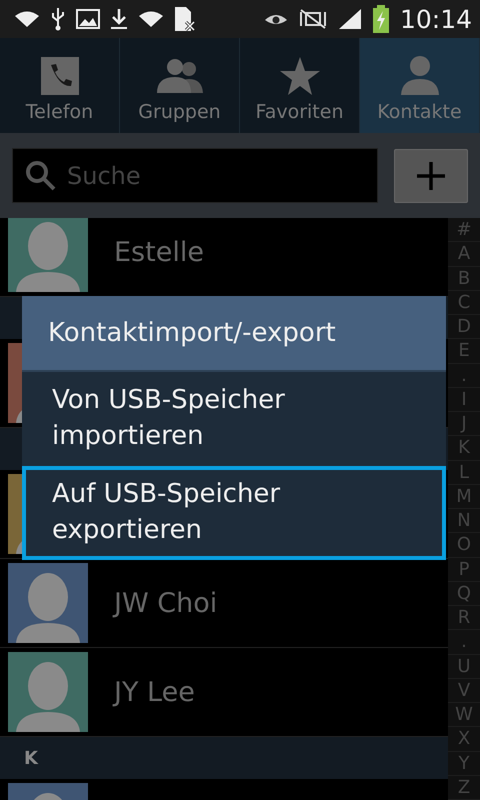  What do you see at coordinates (300, 76) in the screenshot?
I see `star-icon` at bounding box center [300, 76].